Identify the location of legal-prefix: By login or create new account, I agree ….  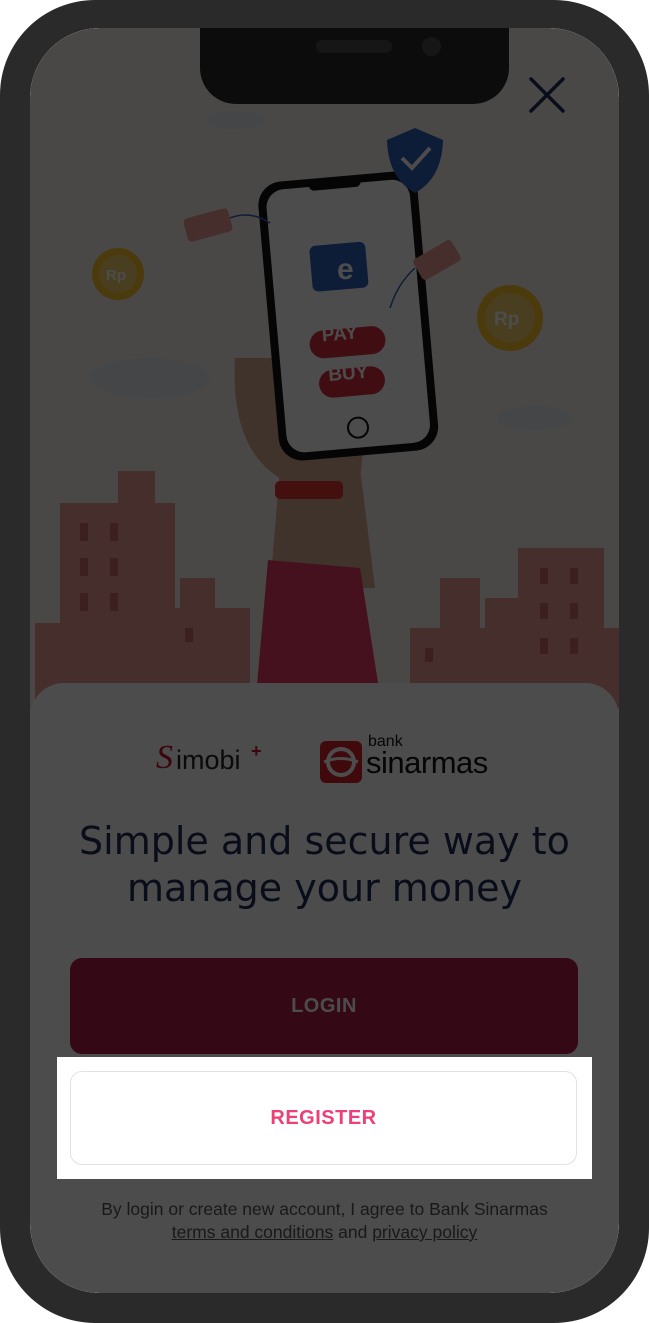
(324, 1209).